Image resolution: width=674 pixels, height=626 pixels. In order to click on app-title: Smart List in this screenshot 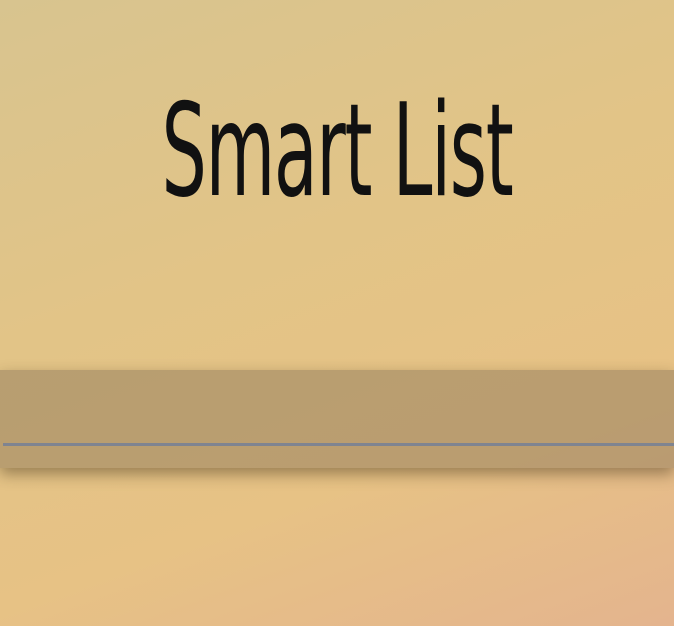, I will do `click(337, 151)`.